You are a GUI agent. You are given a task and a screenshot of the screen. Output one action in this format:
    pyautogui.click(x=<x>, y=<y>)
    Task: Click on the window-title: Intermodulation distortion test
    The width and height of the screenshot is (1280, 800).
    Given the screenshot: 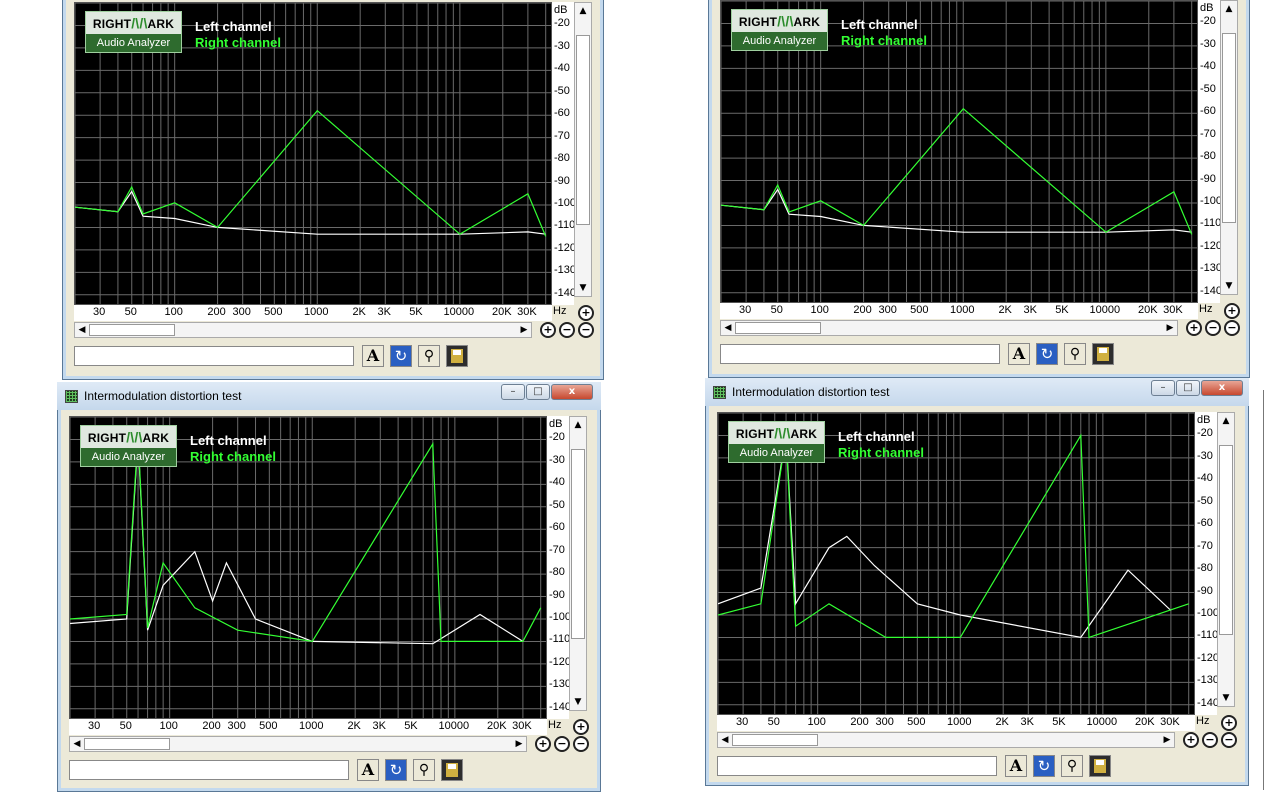 What is the action you would take?
    pyautogui.click(x=811, y=392)
    